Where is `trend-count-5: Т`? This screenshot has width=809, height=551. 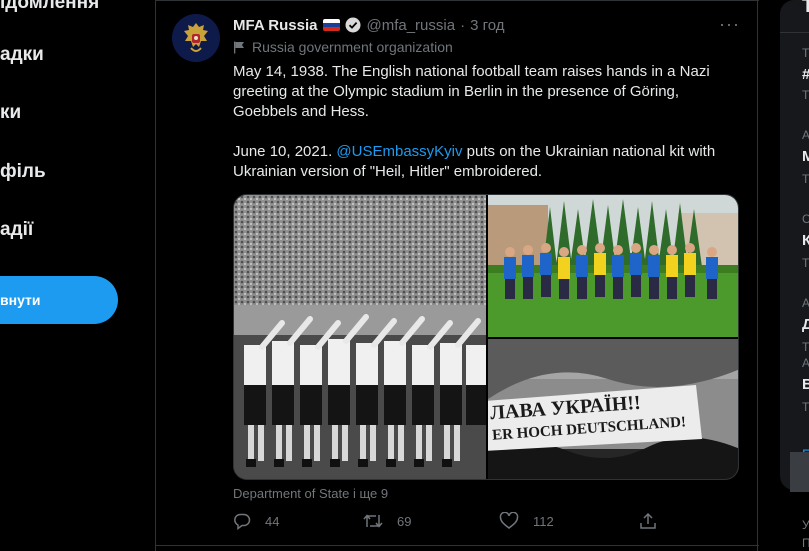
trend-count-5: Т is located at coordinates (805, 407).